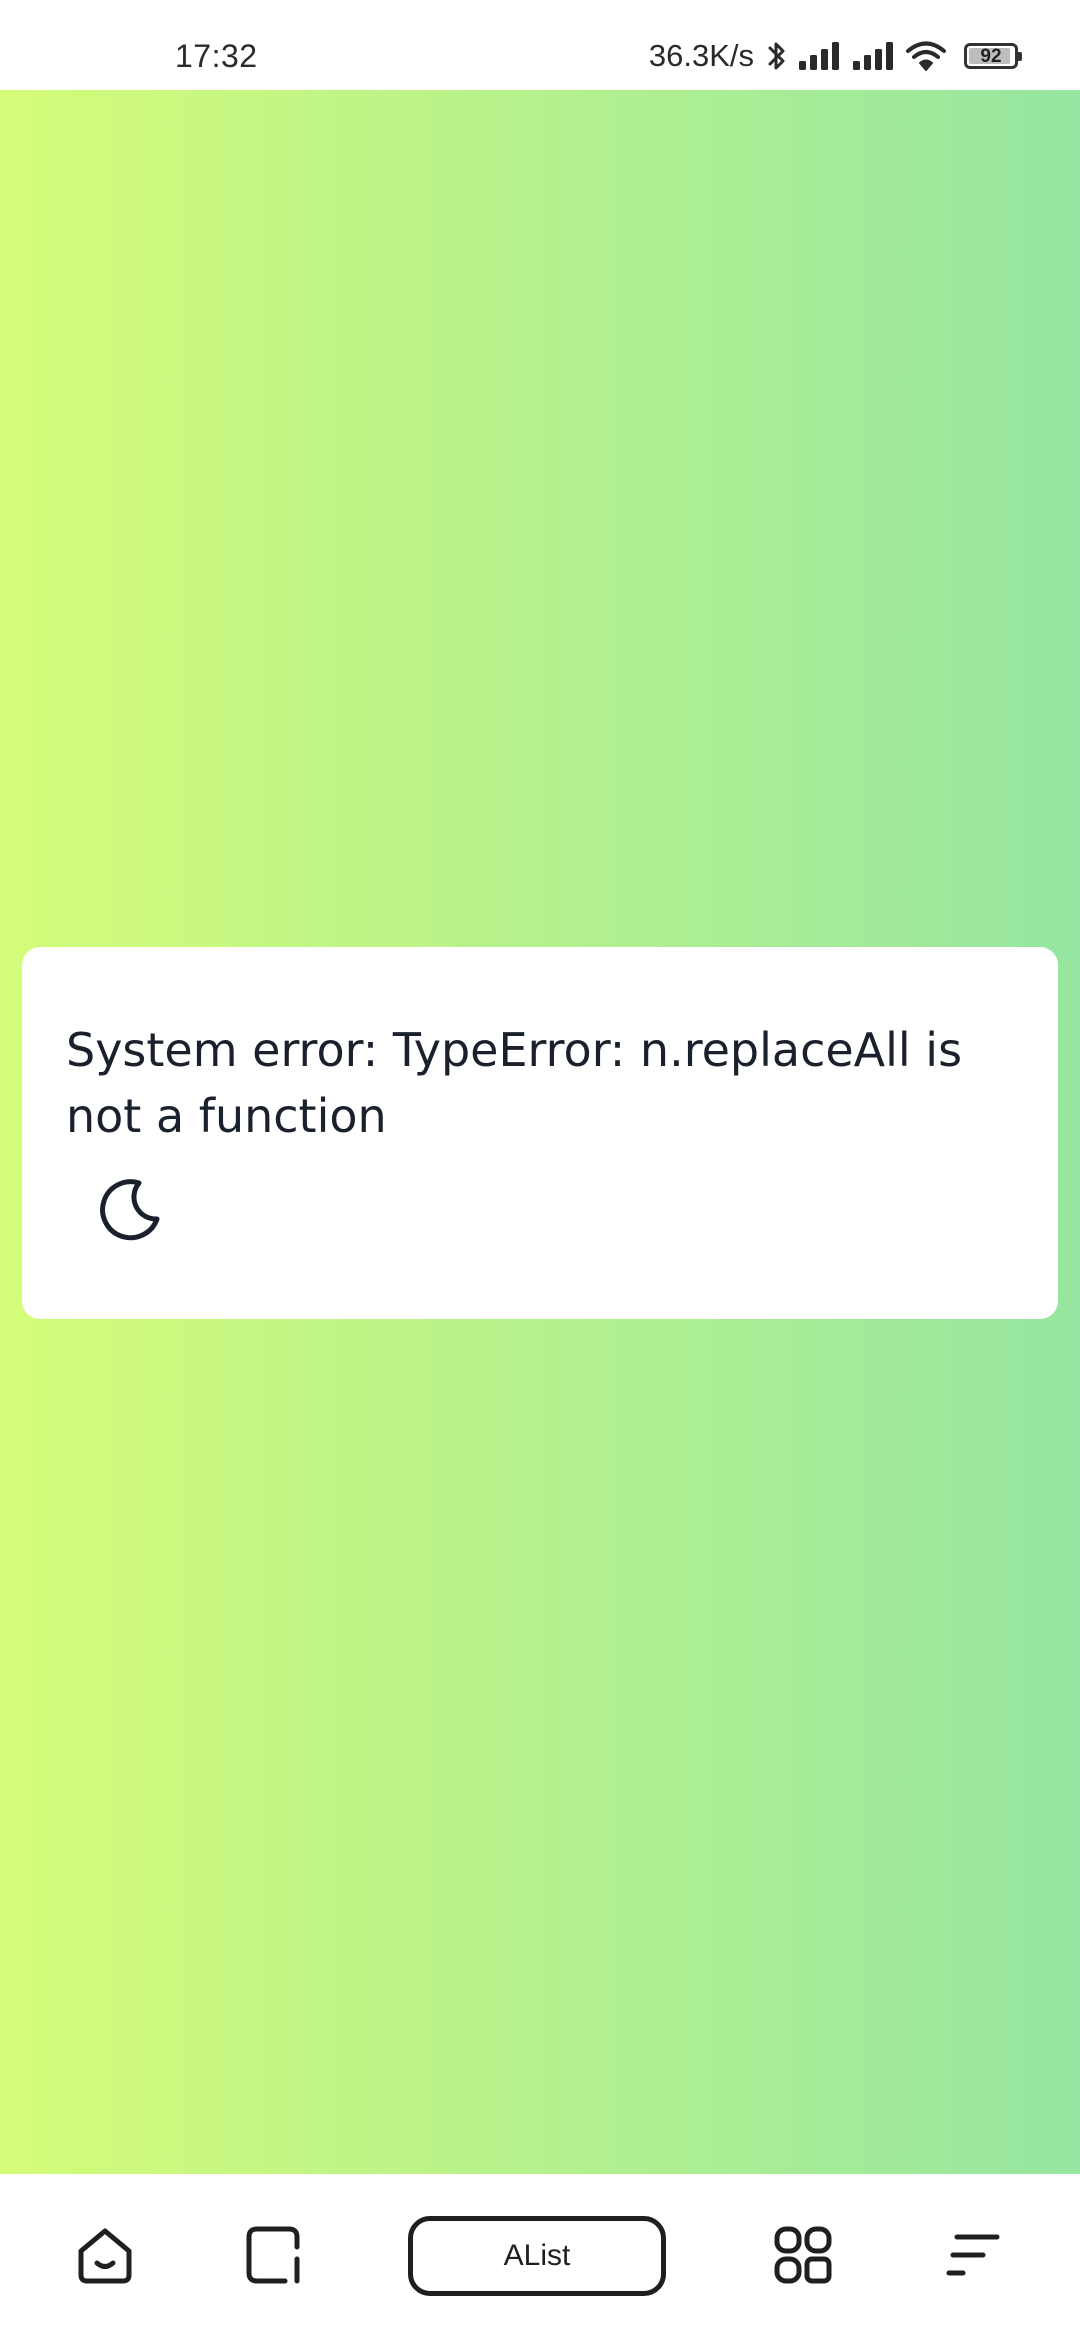 This screenshot has width=1080, height=2340. I want to click on battery-level: 92, so click(991, 56).